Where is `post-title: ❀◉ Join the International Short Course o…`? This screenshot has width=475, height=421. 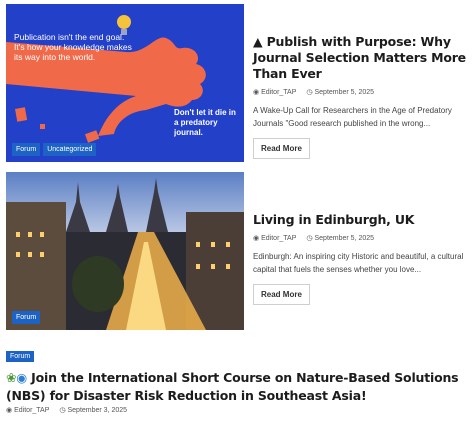
post-title: ❀◉ Join the International Short Course o… is located at coordinates (236, 387).